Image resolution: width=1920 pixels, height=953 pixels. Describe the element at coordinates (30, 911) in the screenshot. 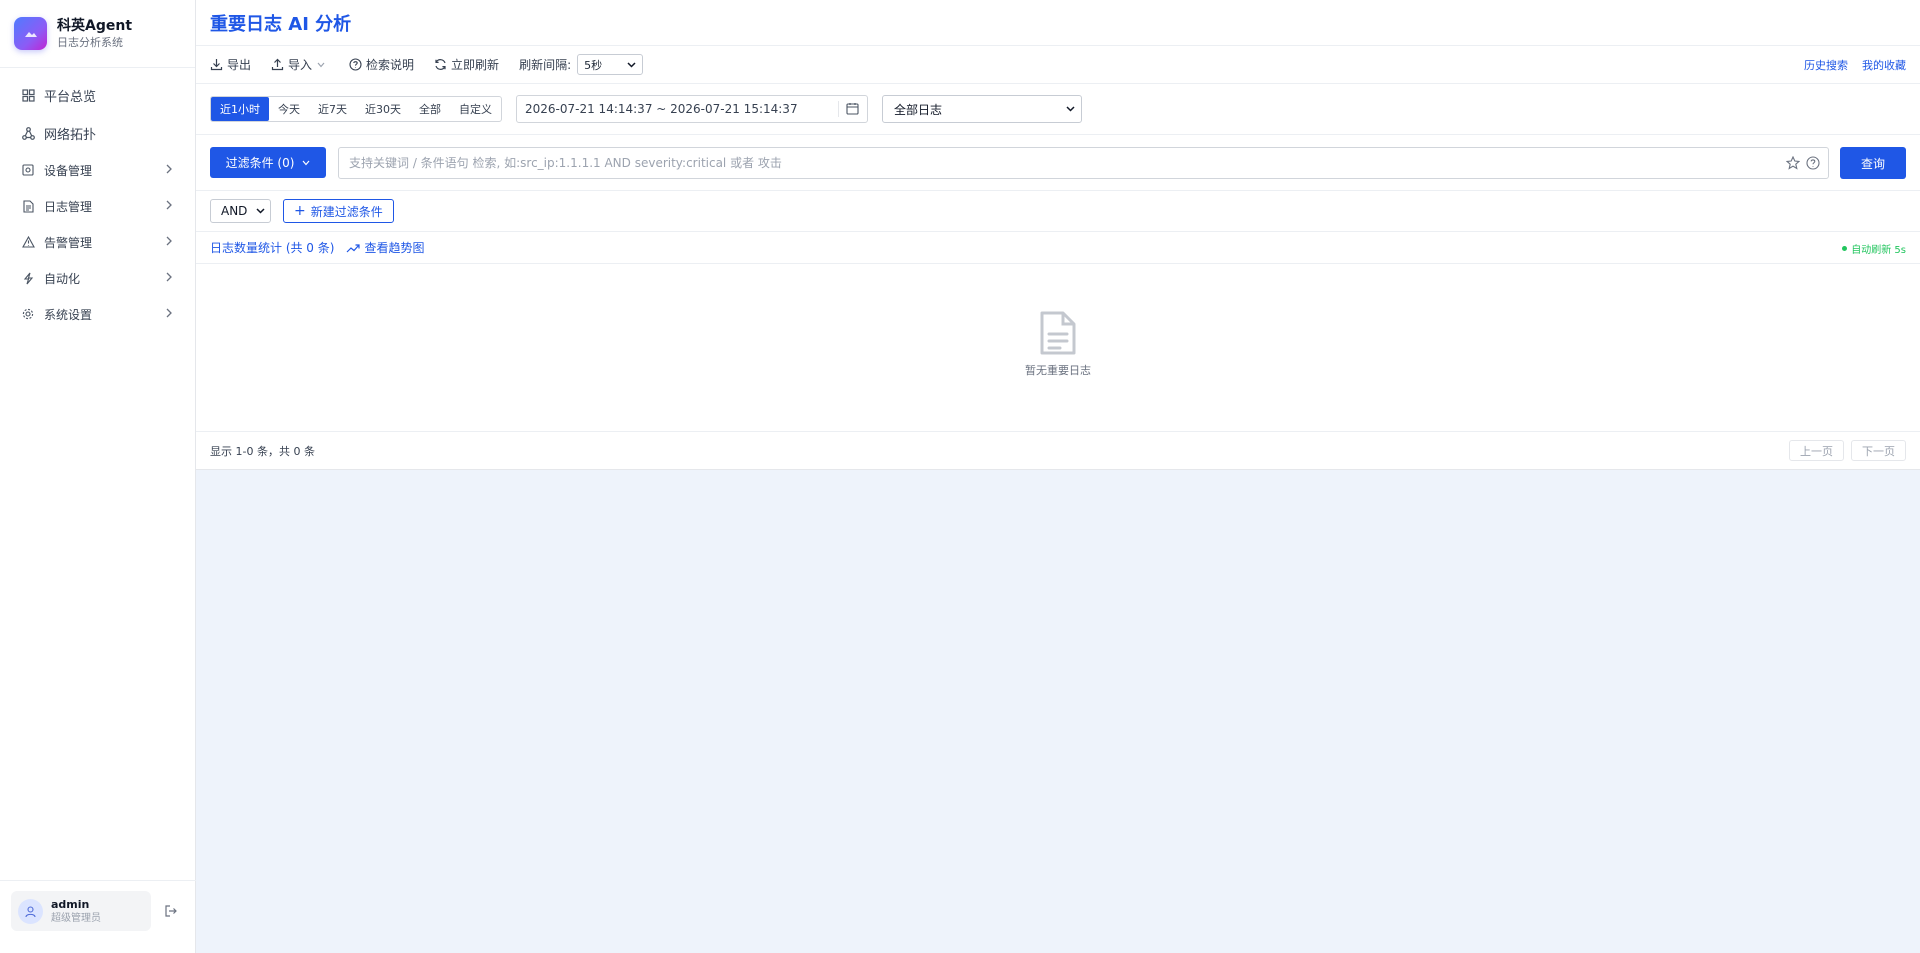

I see `avatar` at that location.